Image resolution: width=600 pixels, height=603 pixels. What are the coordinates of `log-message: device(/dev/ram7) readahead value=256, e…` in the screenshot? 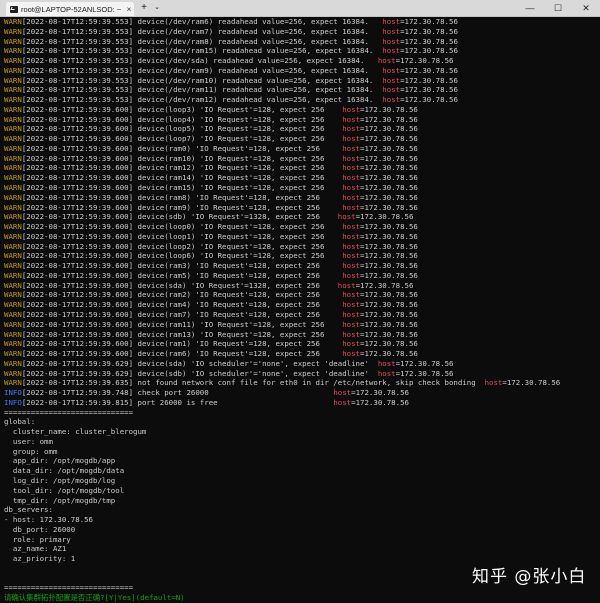 It's located at (253, 31).